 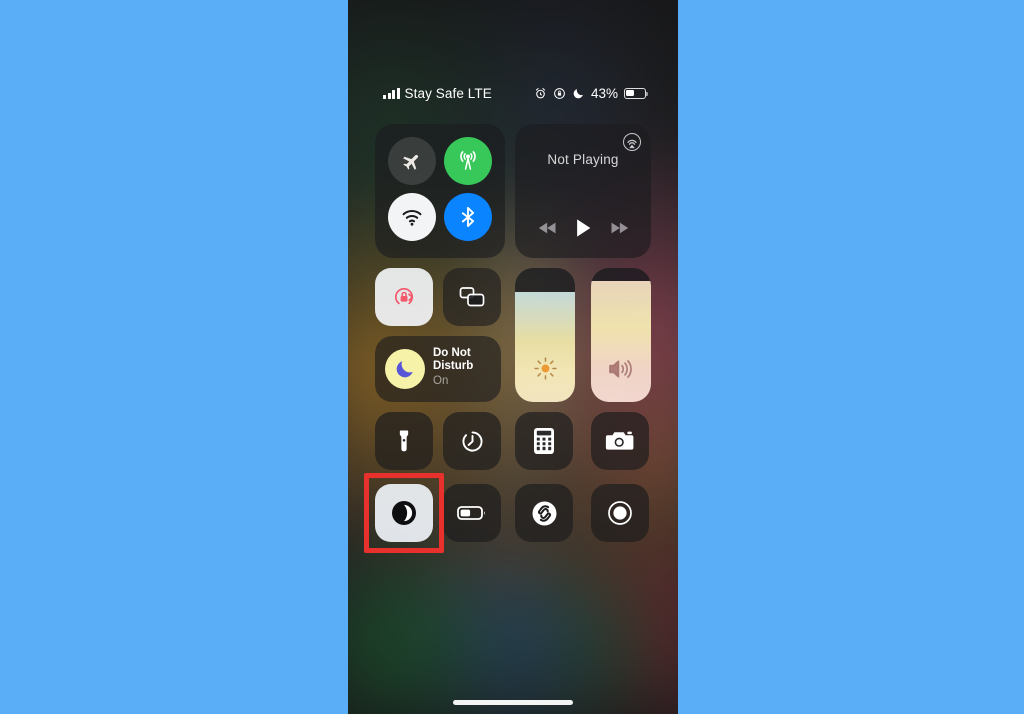 I want to click on rotation-lock-button, so click(x=404, y=297).